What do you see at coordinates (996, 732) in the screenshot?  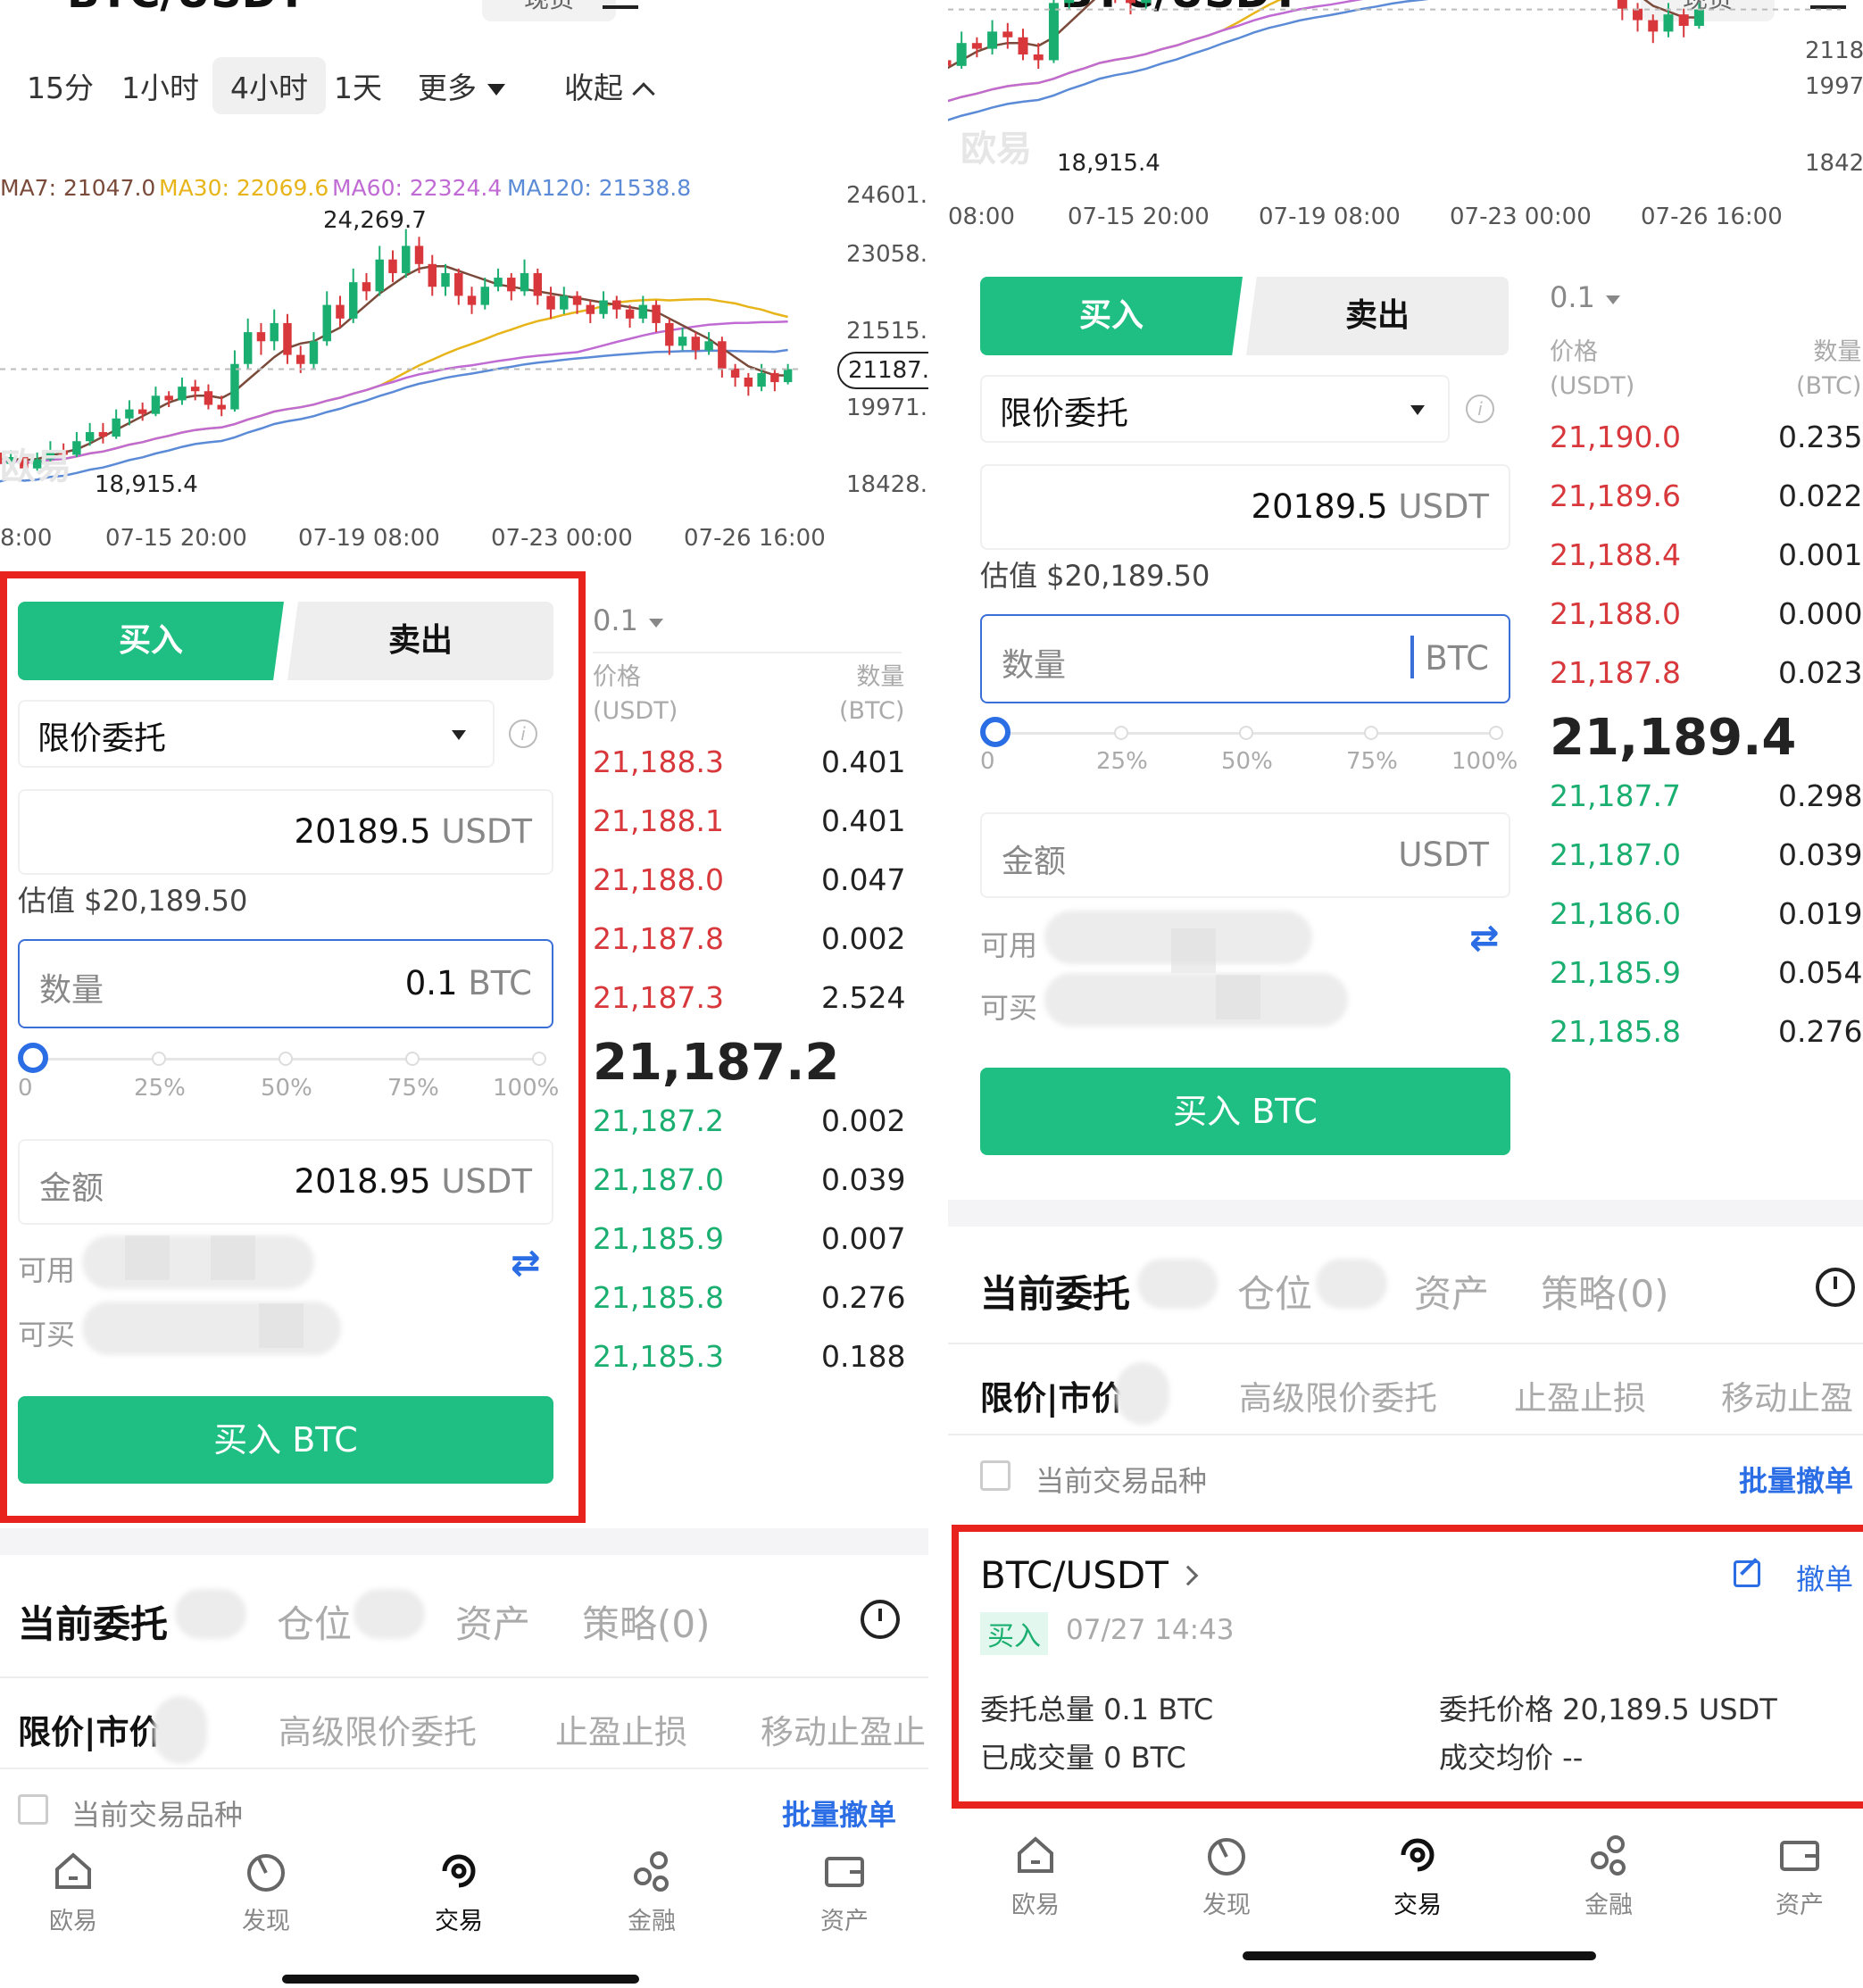 I see `slider-handle` at bounding box center [996, 732].